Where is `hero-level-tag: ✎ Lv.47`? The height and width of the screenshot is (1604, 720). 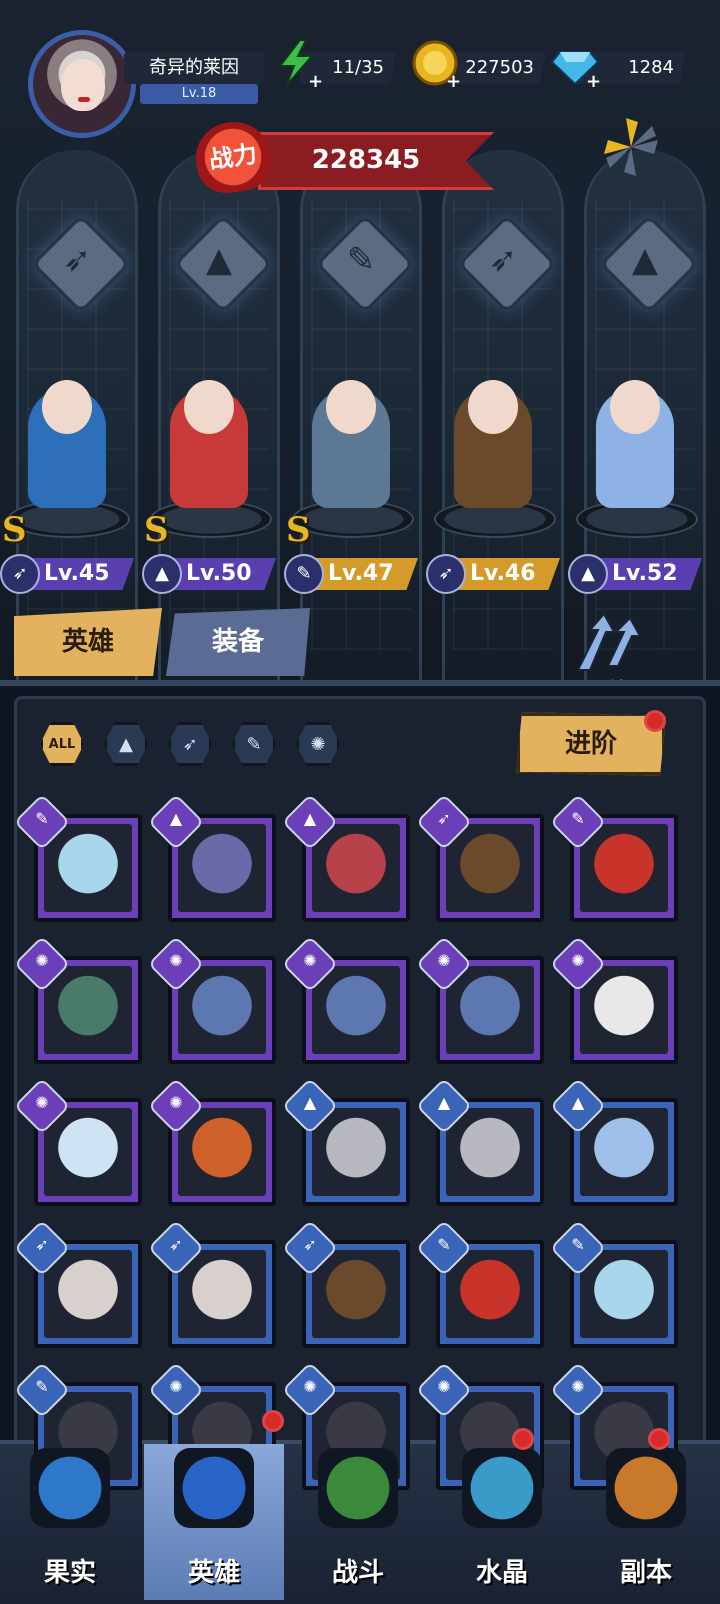 hero-level-tag: ✎ Lv.47 is located at coordinates (351, 574).